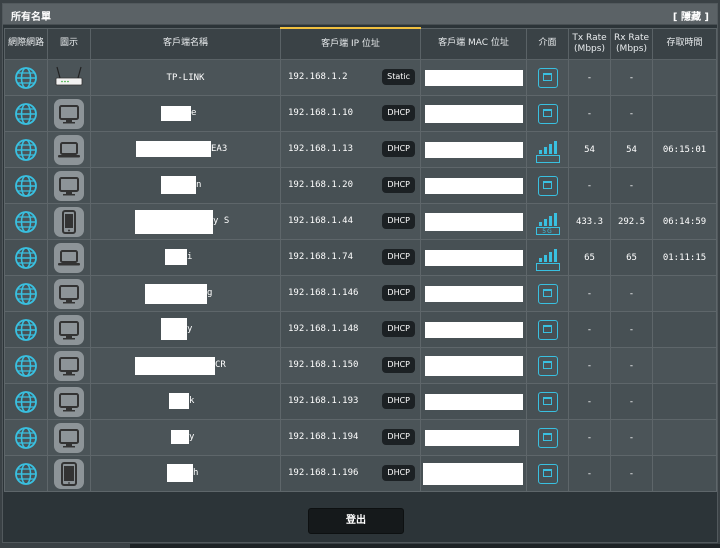 The image size is (720, 548). What do you see at coordinates (360, 257) in the screenshot?
I see `table-row: i 192.168.1.74 DHCP 65 65 01:11:15` at bounding box center [360, 257].